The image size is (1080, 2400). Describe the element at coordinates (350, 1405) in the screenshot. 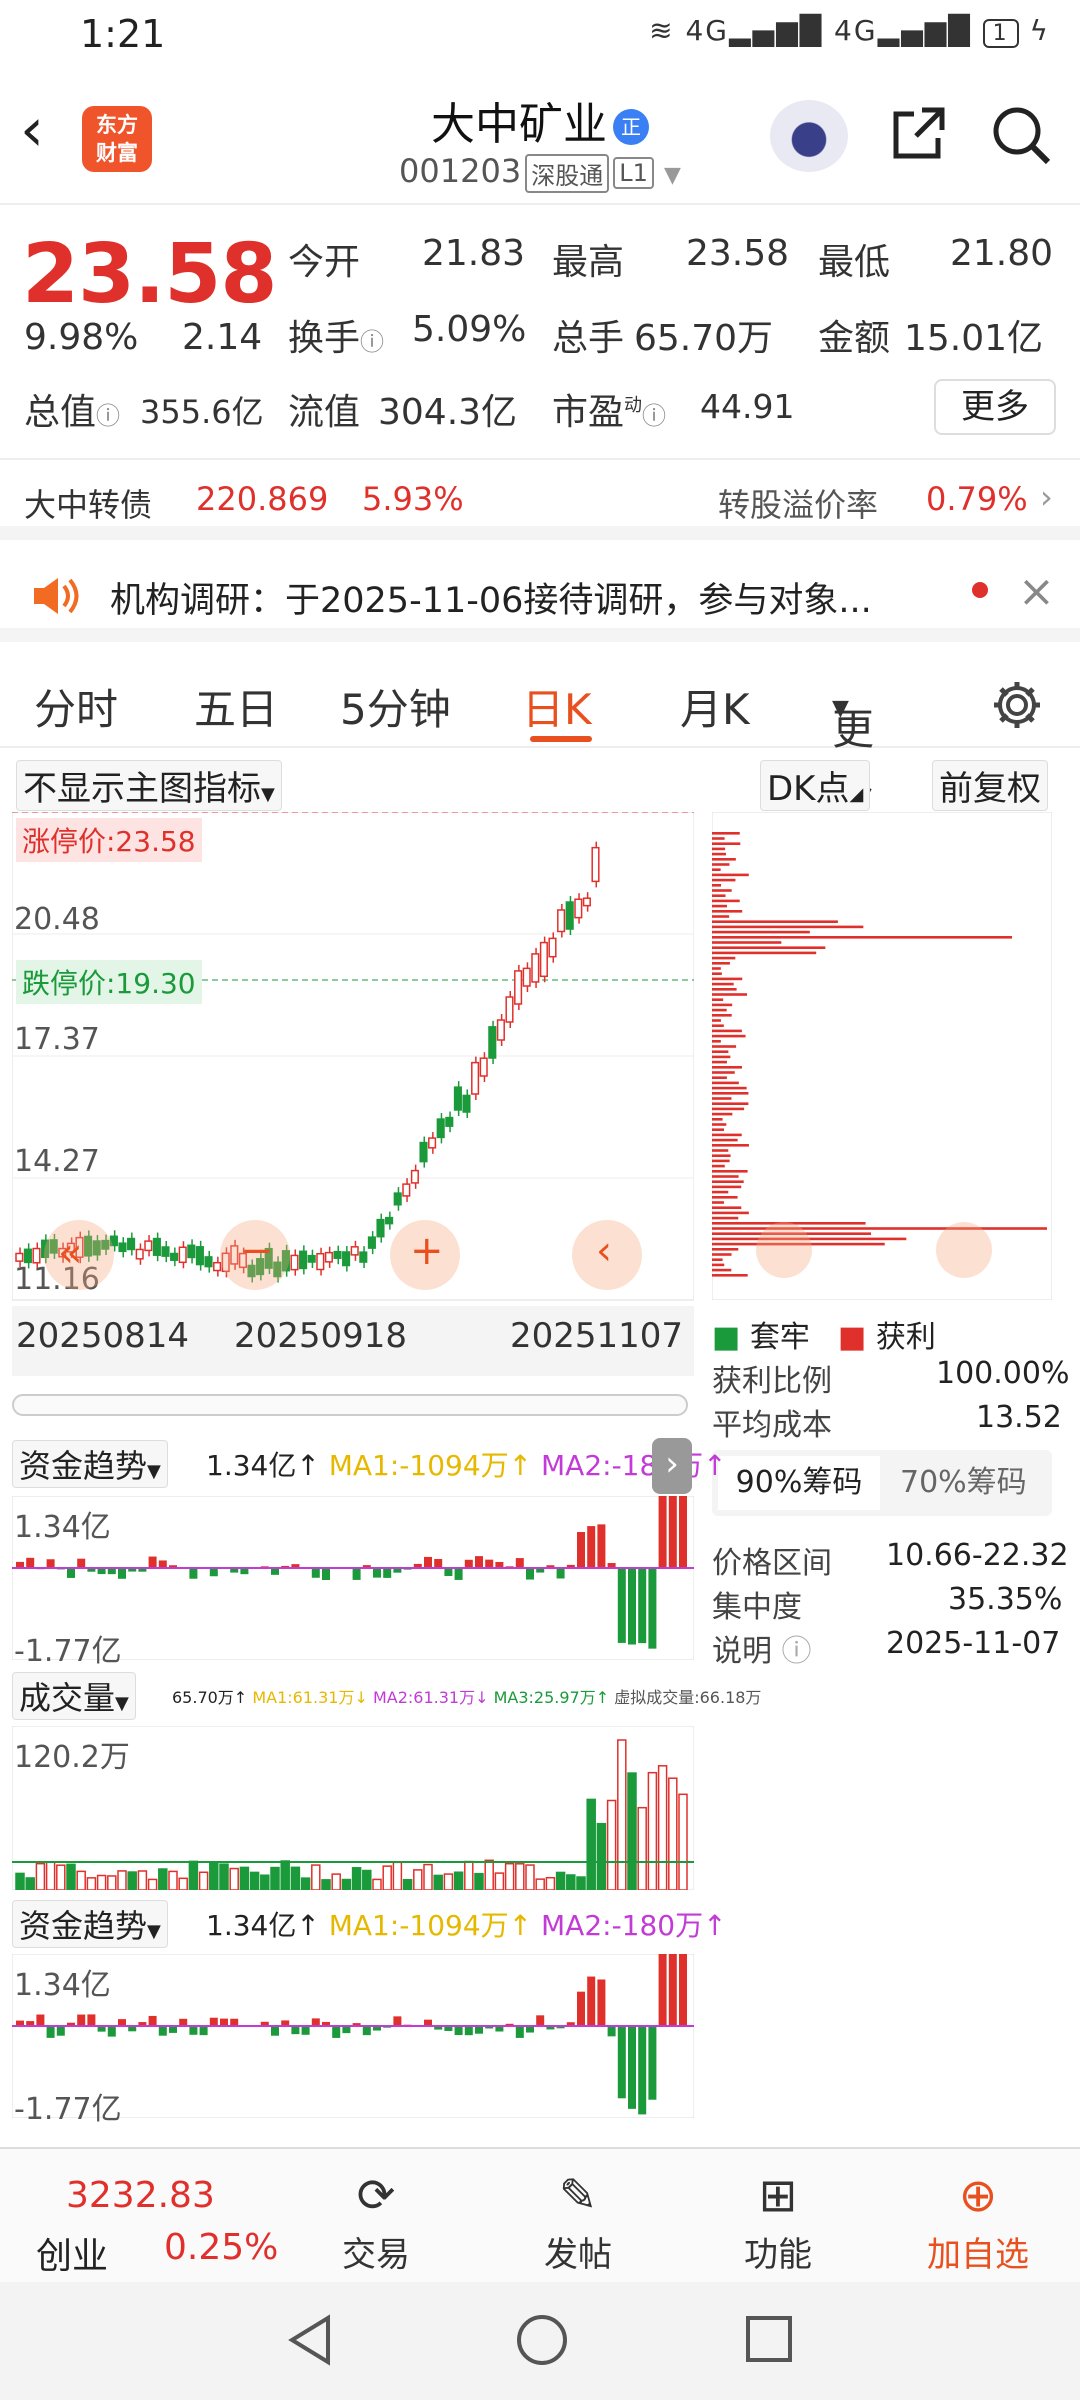

I see `range-scrollbar` at that location.